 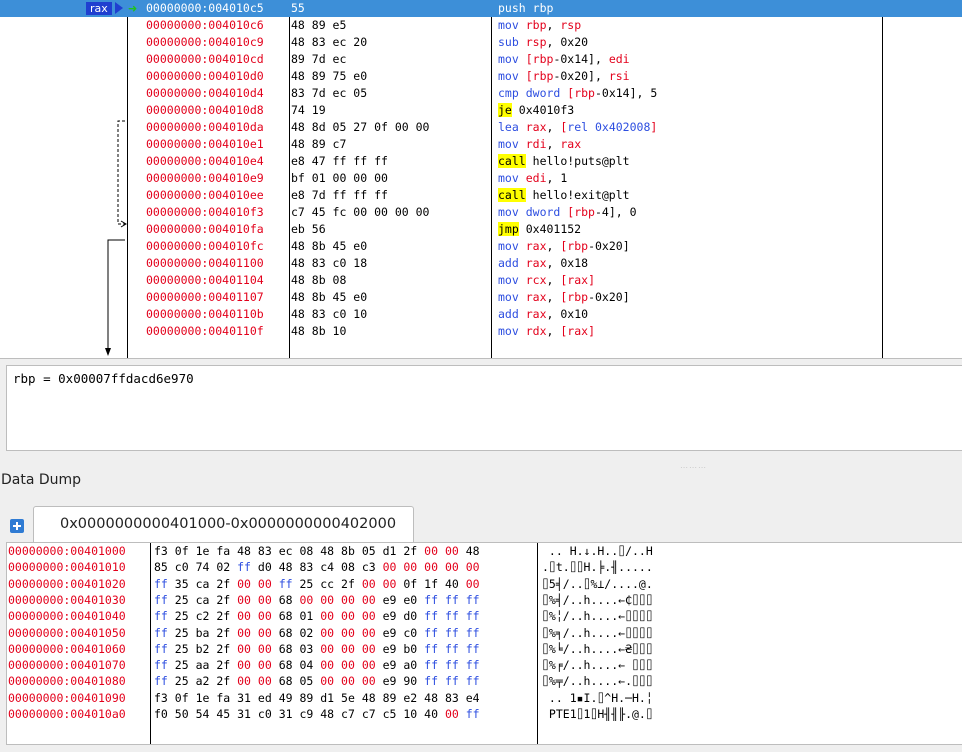 What do you see at coordinates (119, 8) in the screenshot?
I see `rax-pointer-arrow-icon` at bounding box center [119, 8].